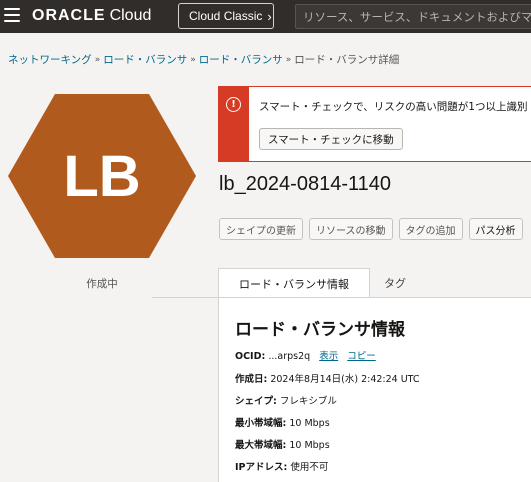 This screenshot has height=482, width=531. Describe the element at coordinates (233, 104) in the screenshot. I see `alert-exclamation-icon: !` at that location.